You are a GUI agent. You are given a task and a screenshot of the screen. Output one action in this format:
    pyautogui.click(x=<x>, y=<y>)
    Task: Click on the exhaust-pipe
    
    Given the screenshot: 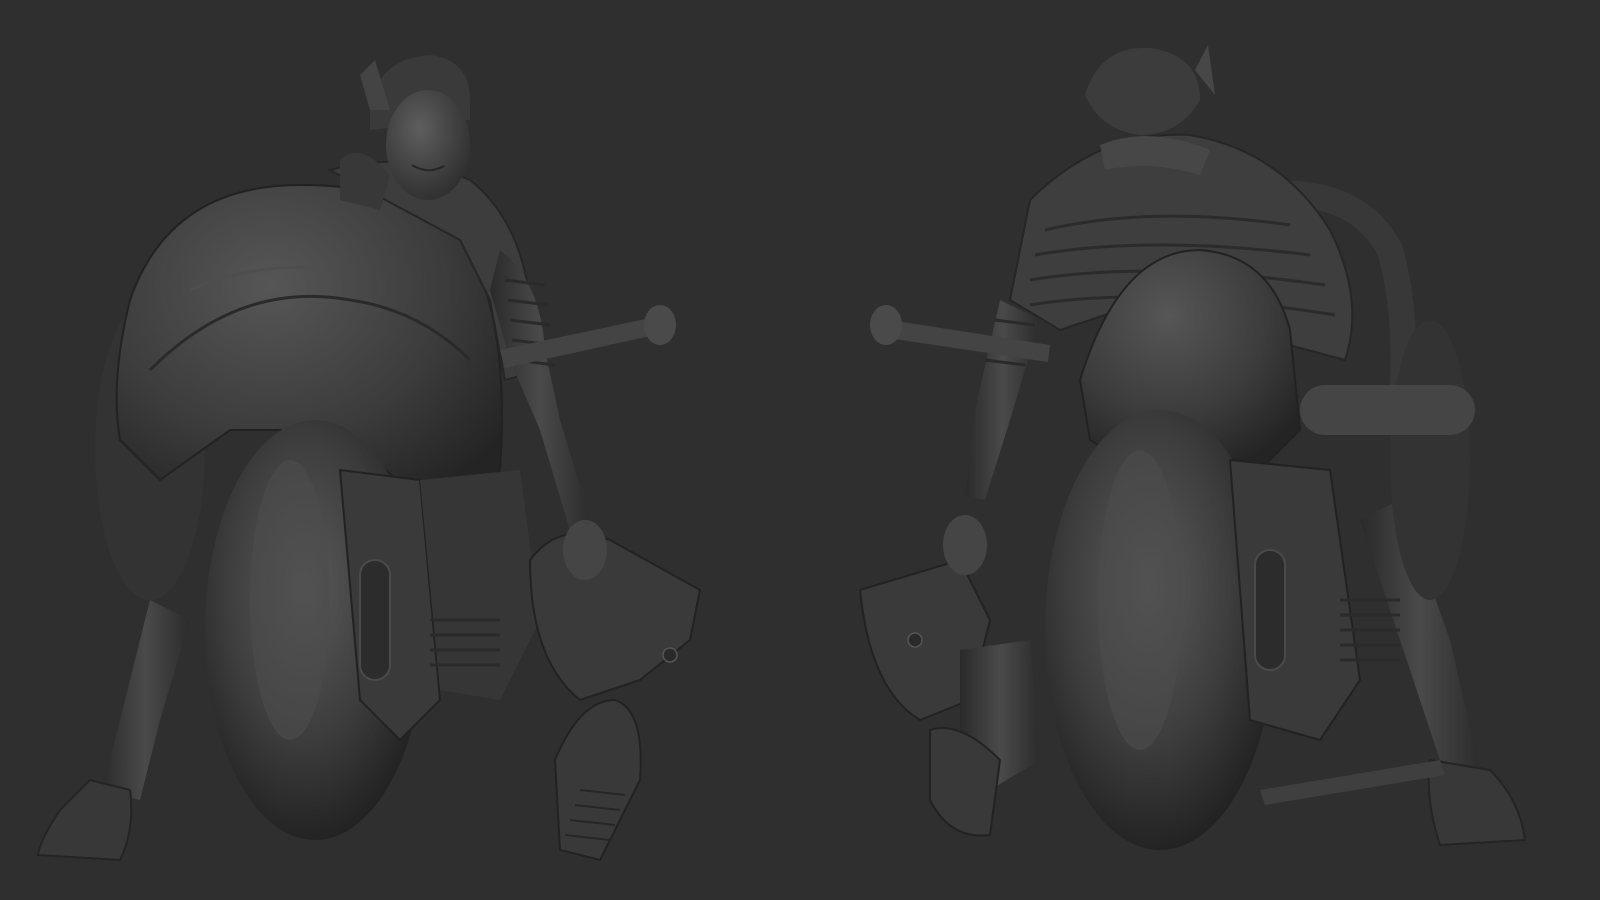 What is the action you would take?
    pyautogui.click(x=1387, y=410)
    